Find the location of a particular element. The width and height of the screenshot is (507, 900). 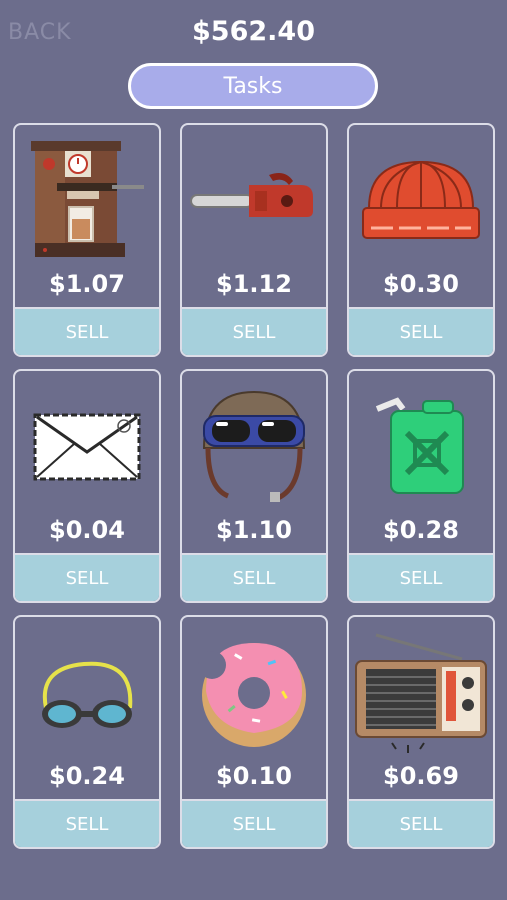

item-price: $0.28 is located at coordinates (421, 530).